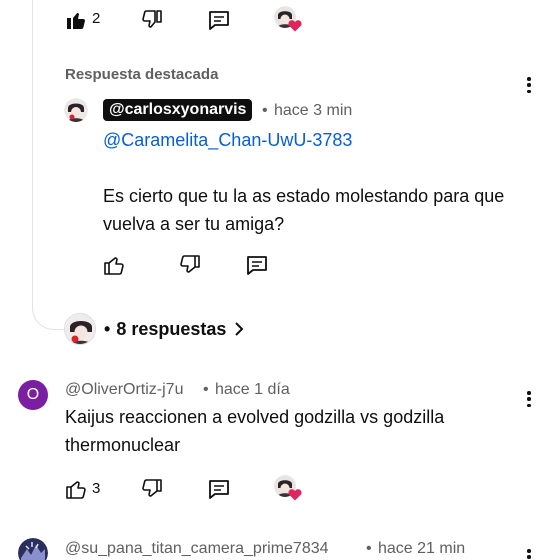 The height and width of the screenshot is (560, 560). I want to click on mention-link: @Caramelita_Chan-UwU-3783, so click(227, 140).